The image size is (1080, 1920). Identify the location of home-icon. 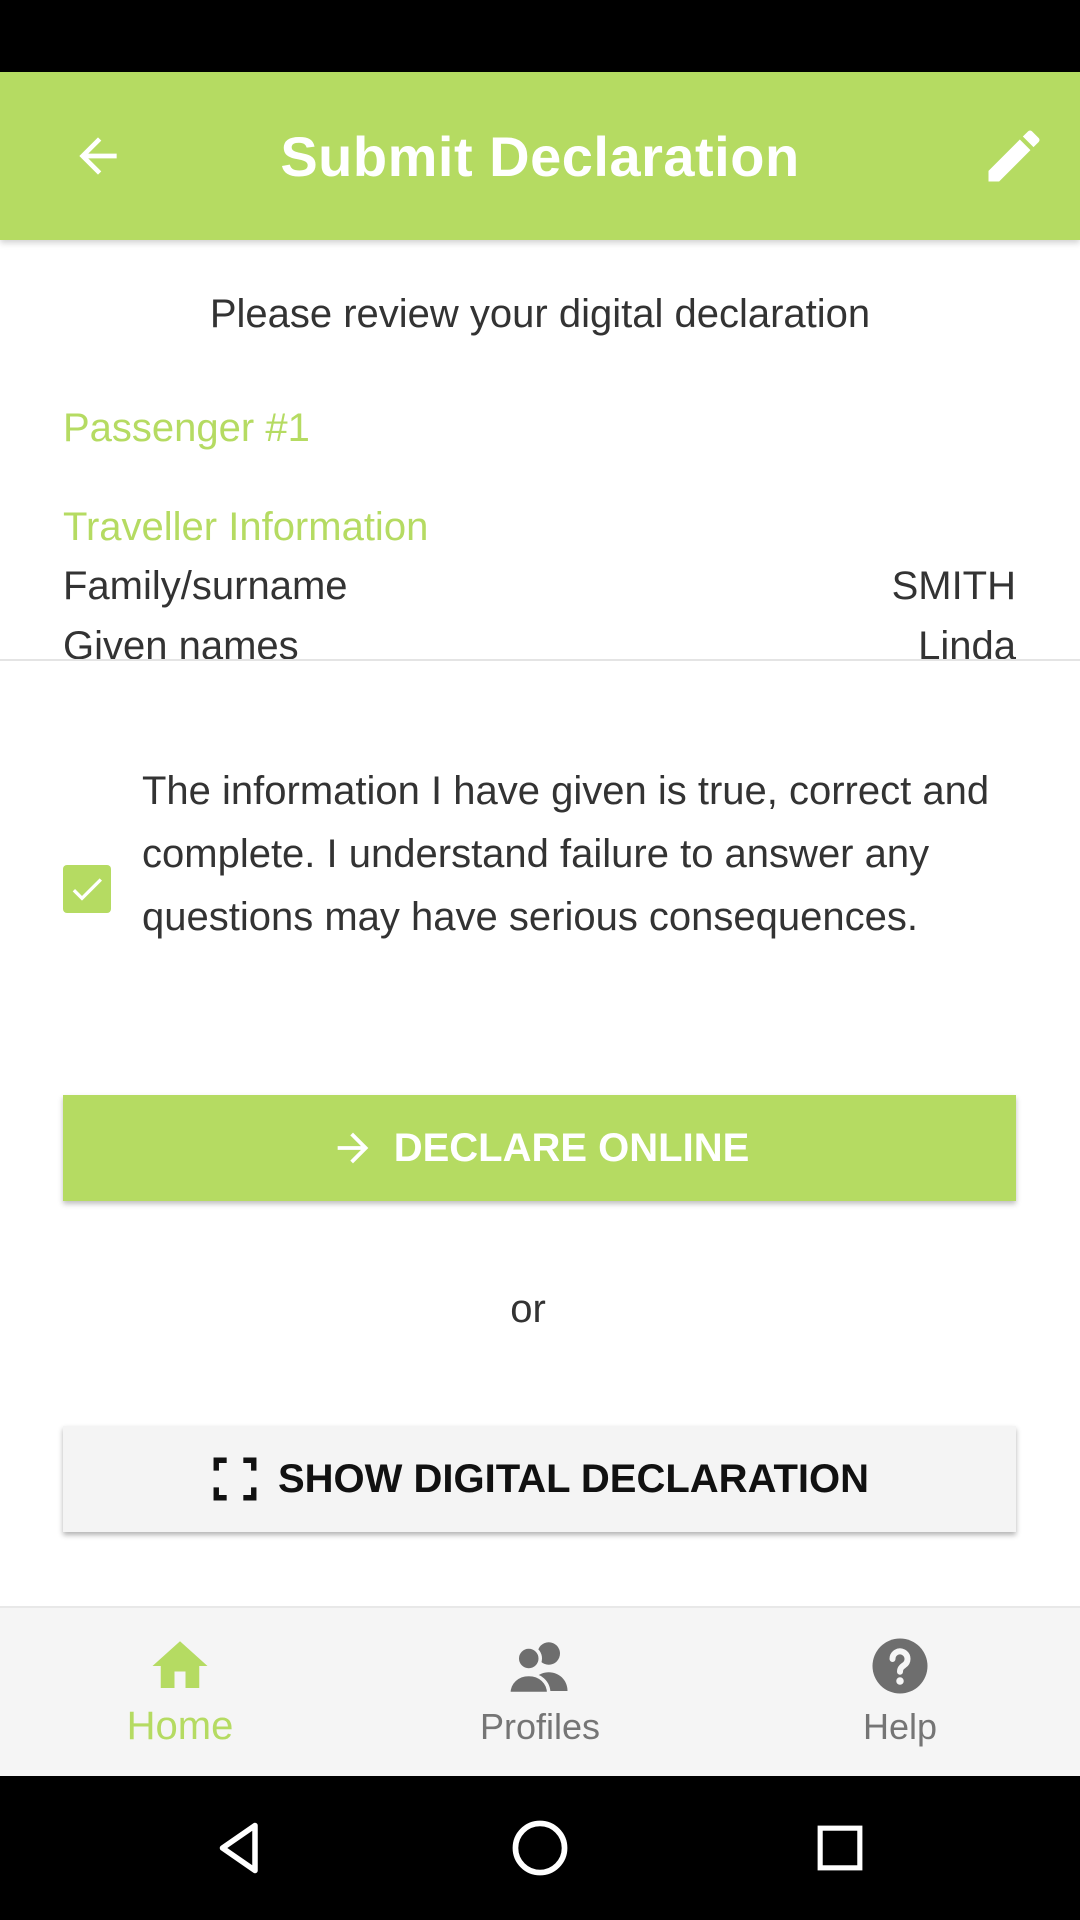
(180, 1664).